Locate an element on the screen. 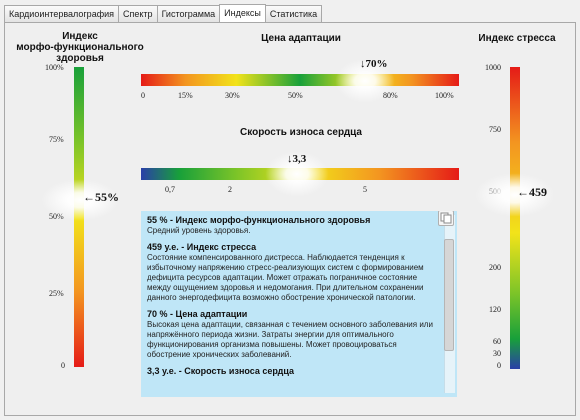 Image resolution: width=580 pixels, height=420 pixels. wear-tick-5: 5 is located at coordinates (365, 189).